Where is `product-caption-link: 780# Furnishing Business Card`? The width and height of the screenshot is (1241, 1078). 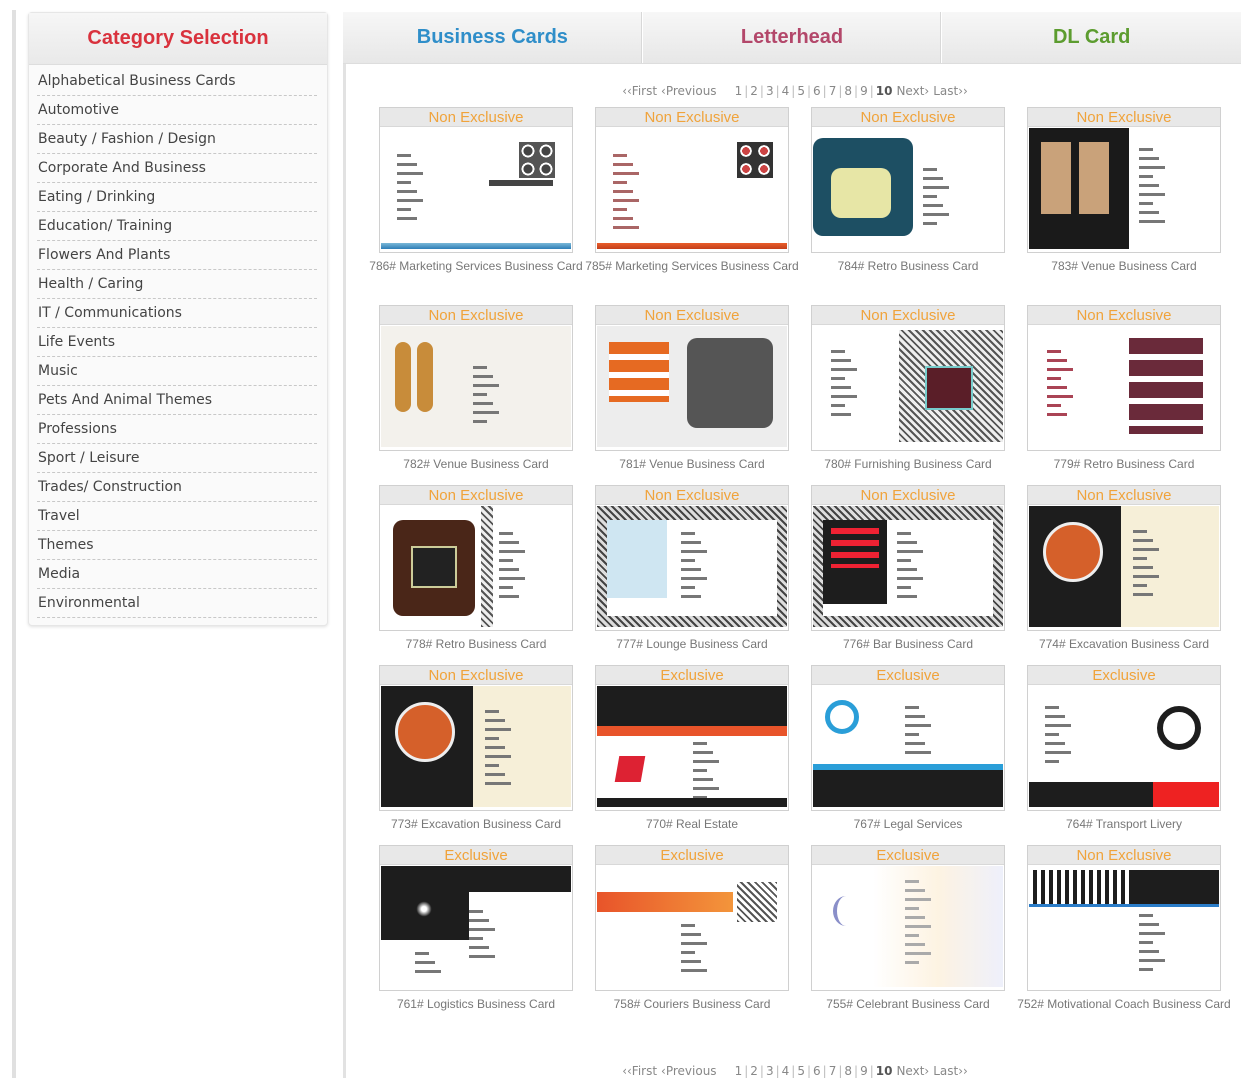 product-caption-link: 780# Furnishing Business Card is located at coordinates (908, 464).